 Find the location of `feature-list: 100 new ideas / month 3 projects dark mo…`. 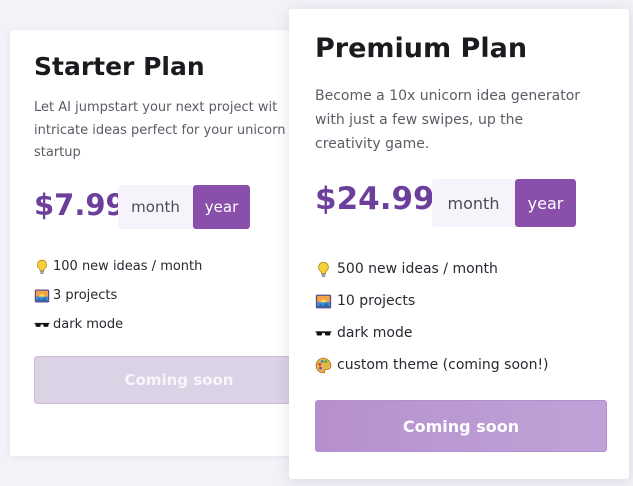

feature-list: 100 new ideas / month 3 projects dark mo… is located at coordinates (118, 295).